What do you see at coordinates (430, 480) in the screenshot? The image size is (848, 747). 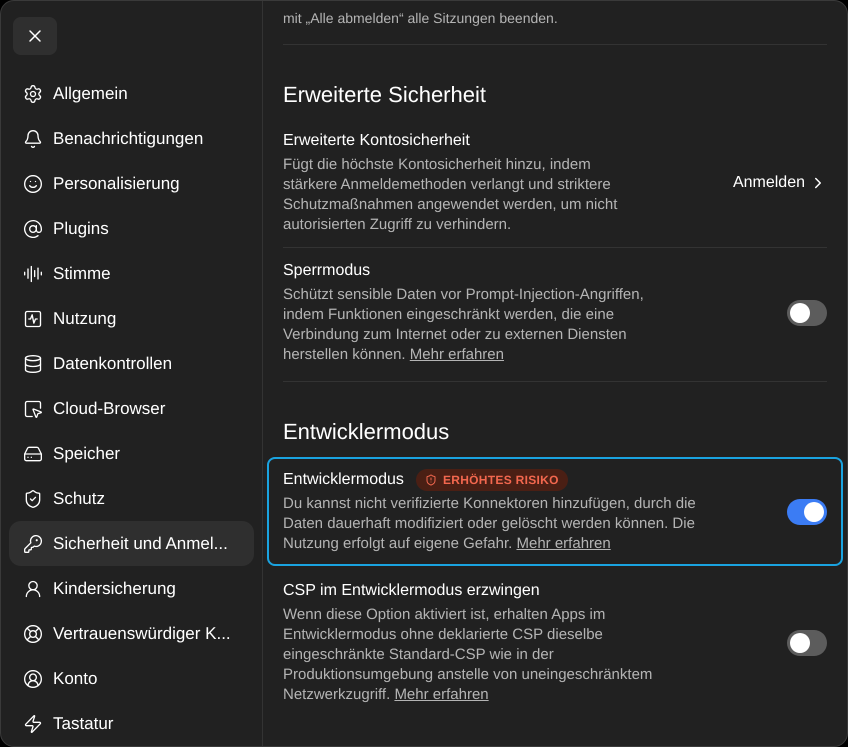 I see `shield-alert-icon` at bounding box center [430, 480].